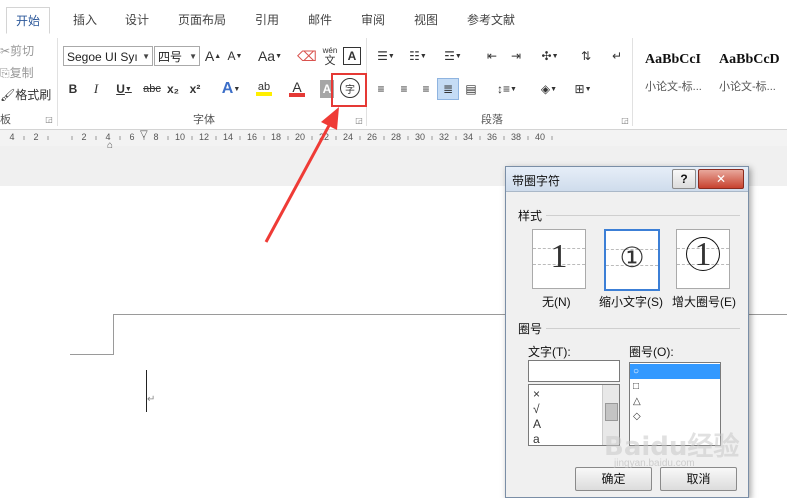 This screenshot has height=498, width=787. What do you see at coordinates (654, 463) in the screenshot?
I see `watermark-url: jingyan.baidu.com` at bounding box center [654, 463].